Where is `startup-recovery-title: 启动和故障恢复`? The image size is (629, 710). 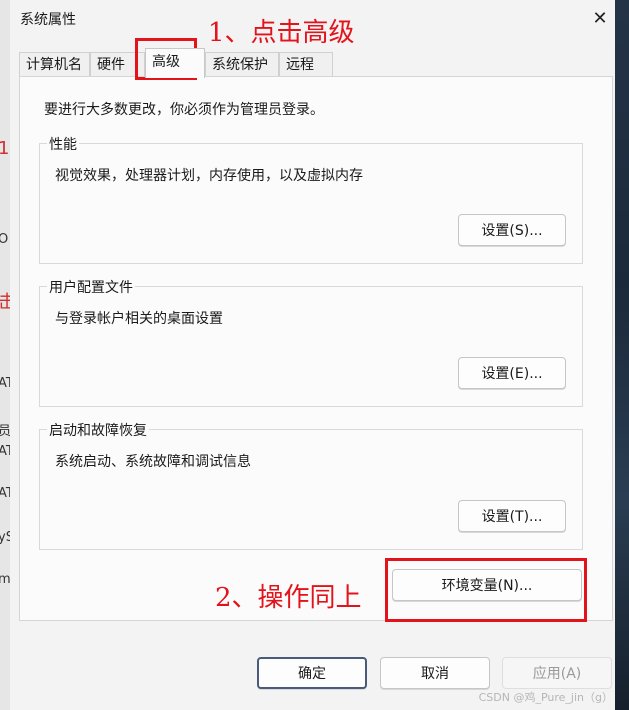
startup-recovery-title: 启动和故障恢复 is located at coordinates (98, 430).